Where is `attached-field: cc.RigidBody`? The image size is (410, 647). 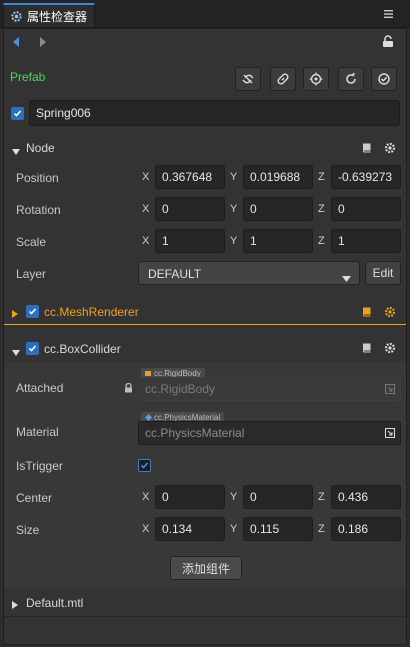
attached-field: cc.RigidBody is located at coordinates (269, 389).